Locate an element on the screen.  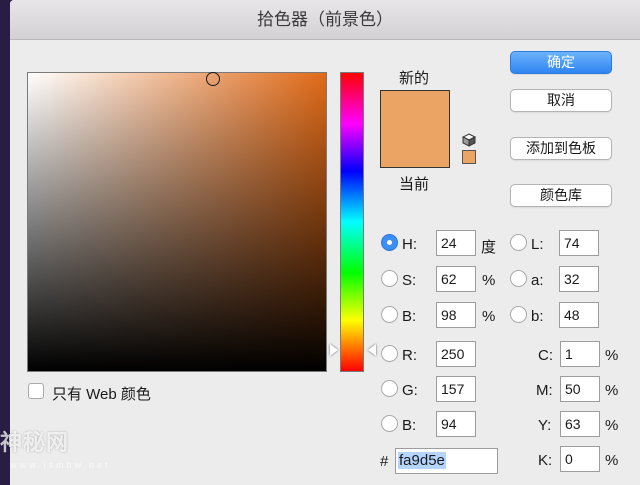
unit-s: % is located at coordinates (489, 280).